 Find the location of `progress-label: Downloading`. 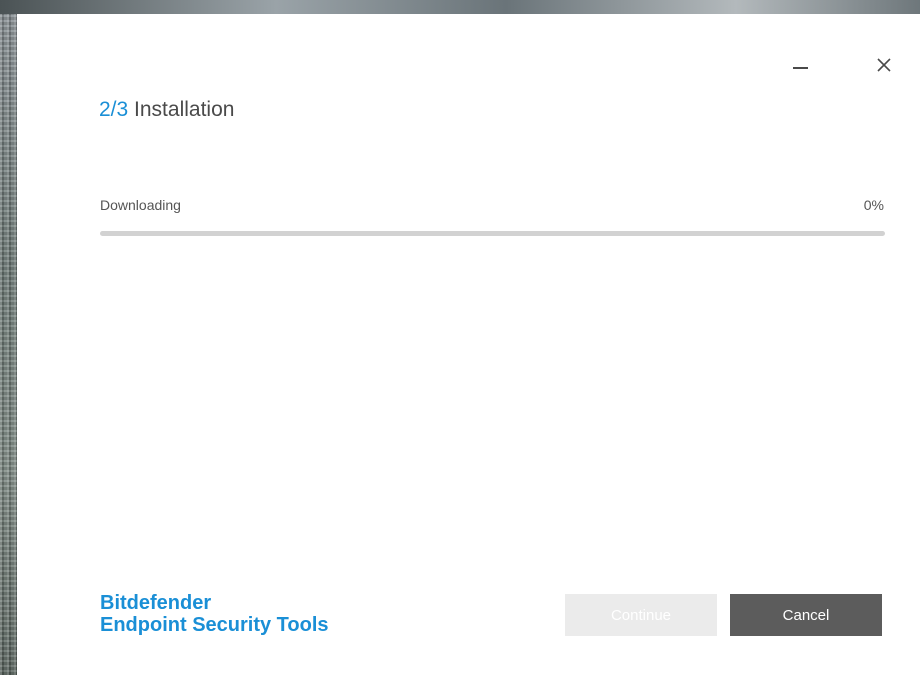

progress-label: Downloading is located at coordinates (140, 205).